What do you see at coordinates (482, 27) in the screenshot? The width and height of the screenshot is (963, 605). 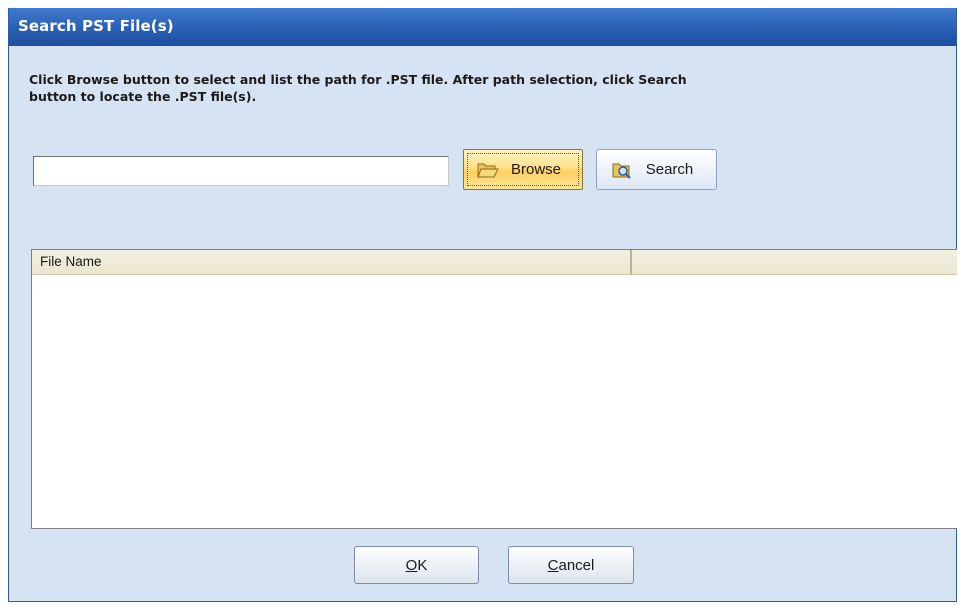 I see `title-bar: Search PST File(s)` at bounding box center [482, 27].